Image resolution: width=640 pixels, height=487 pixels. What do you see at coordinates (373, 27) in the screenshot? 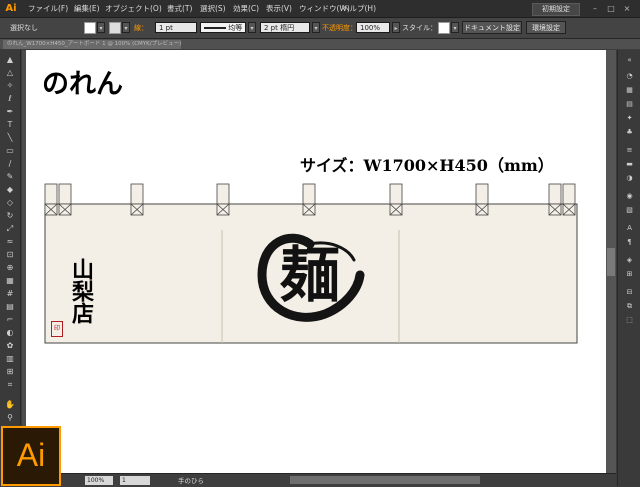
I see `opacity-field: 100%` at bounding box center [373, 27].